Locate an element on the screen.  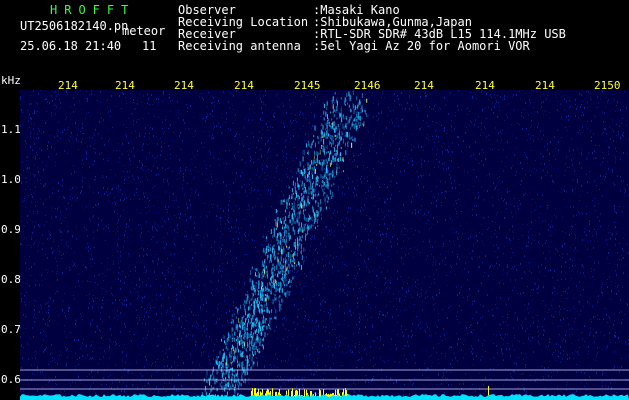
freq-tick-label: 1.0 is located at coordinates (11, 179).